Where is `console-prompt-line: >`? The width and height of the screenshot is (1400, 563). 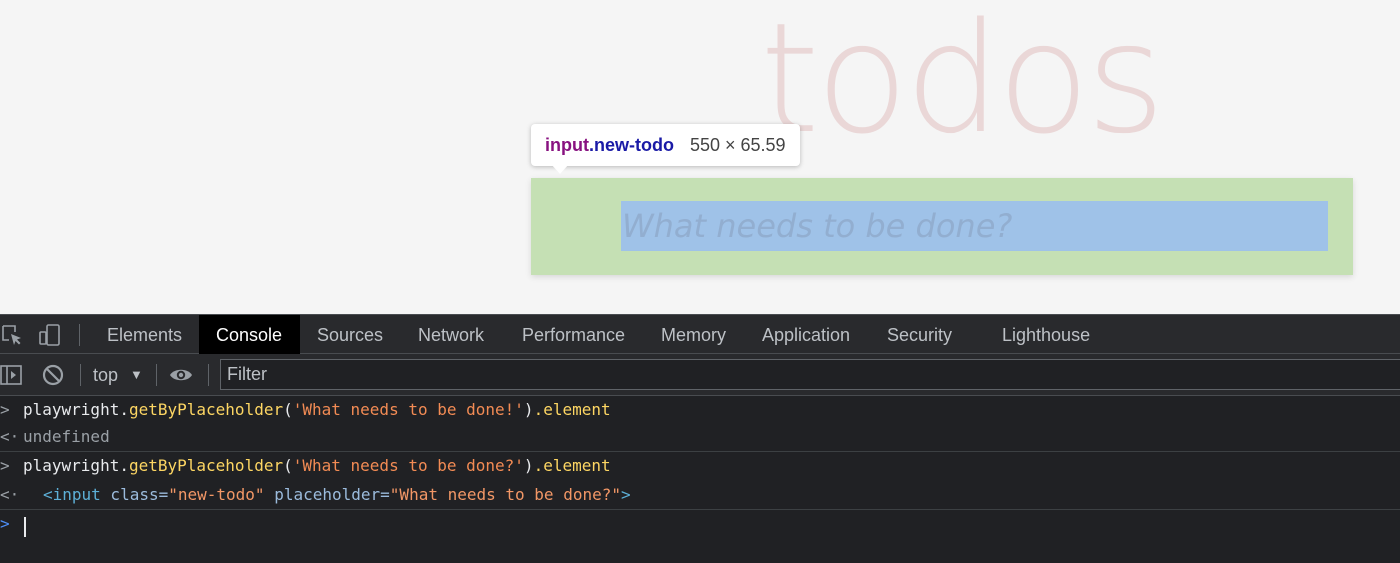
console-prompt-line: > is located at coordinates (700, 524).